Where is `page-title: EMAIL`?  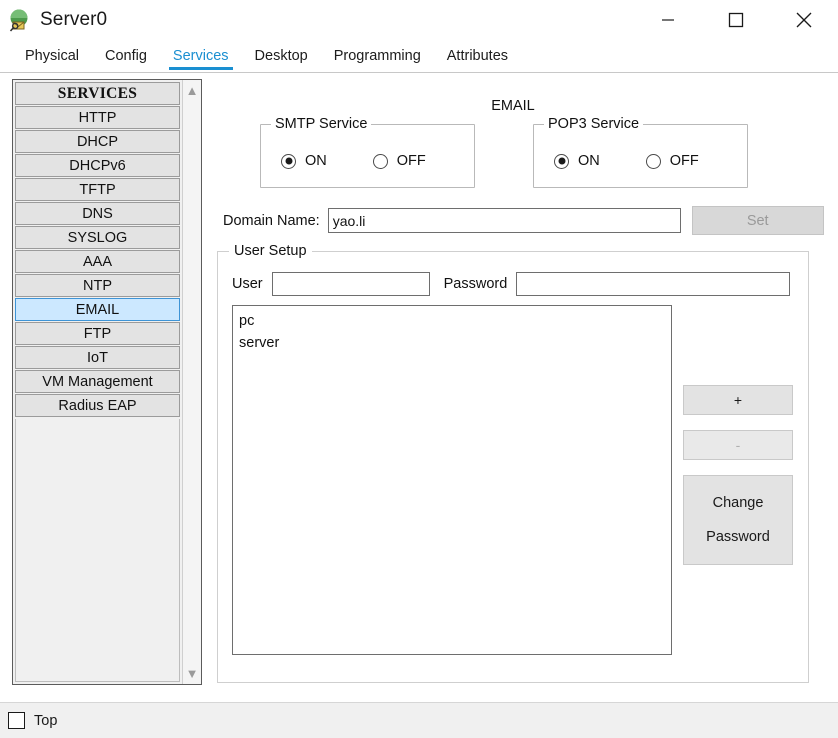
page-title: EMAIL is located at coordinates (513, 106).